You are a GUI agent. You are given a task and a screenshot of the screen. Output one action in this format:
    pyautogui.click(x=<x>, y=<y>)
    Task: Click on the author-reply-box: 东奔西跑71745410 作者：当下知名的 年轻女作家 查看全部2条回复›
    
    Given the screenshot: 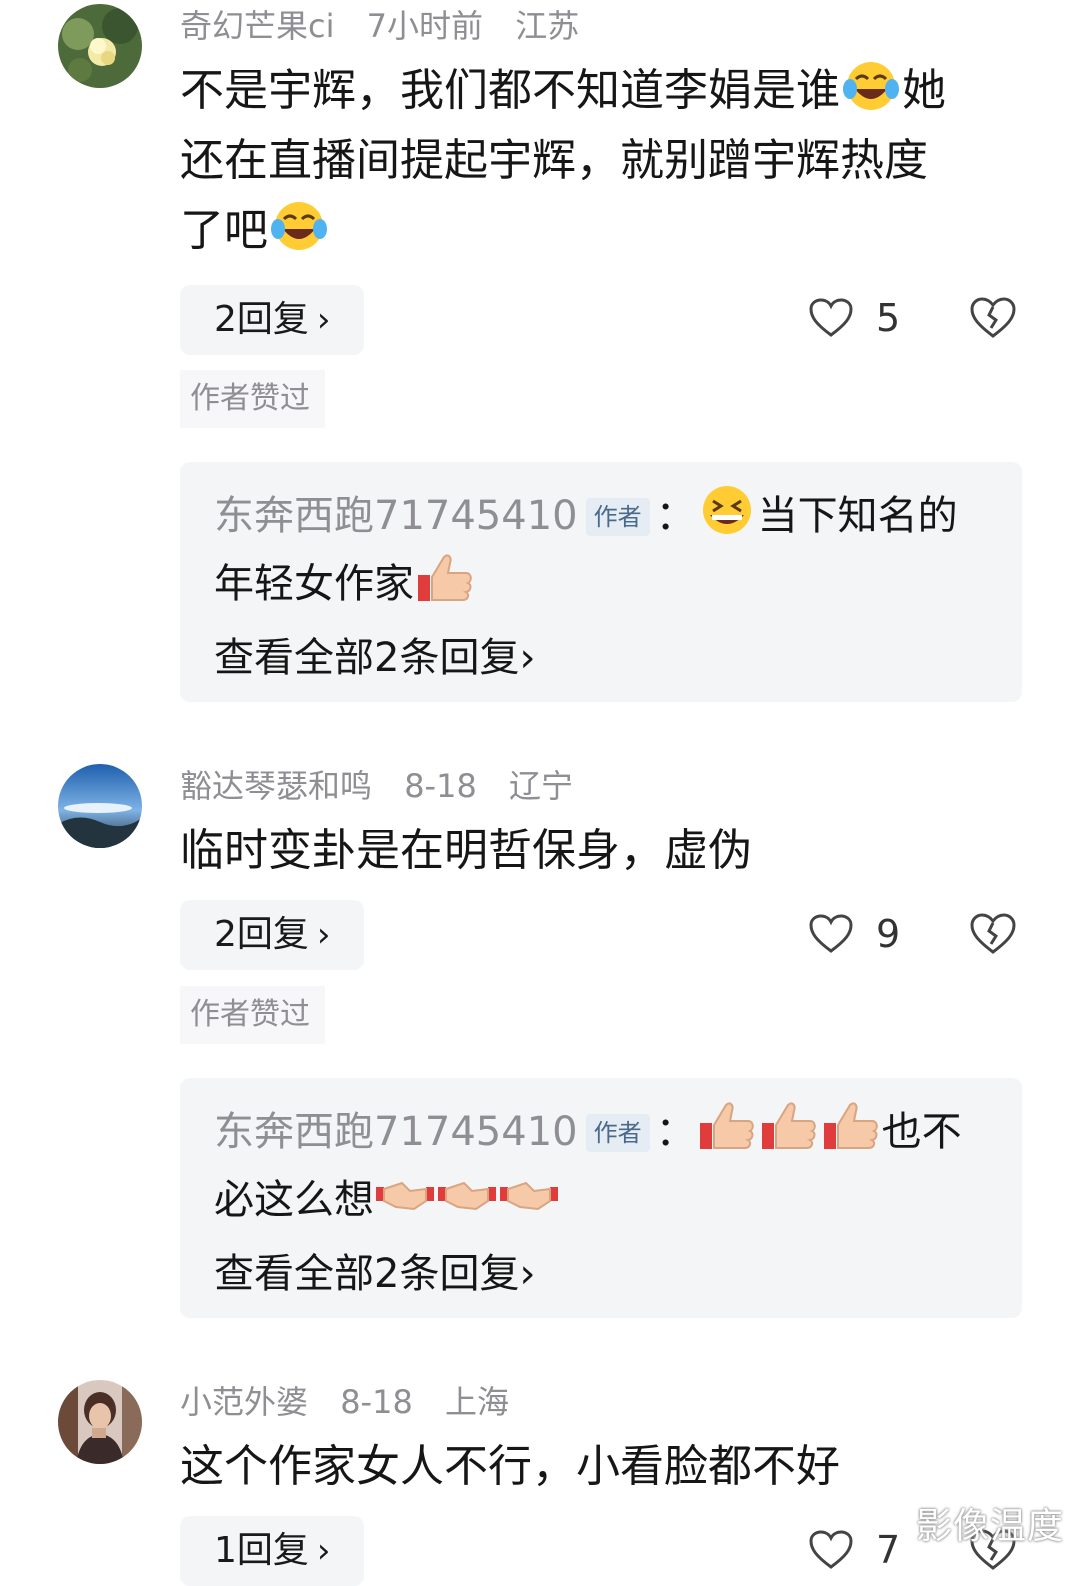 What is the action you would take?
    pyautogui.click(x=601, y=582)
    